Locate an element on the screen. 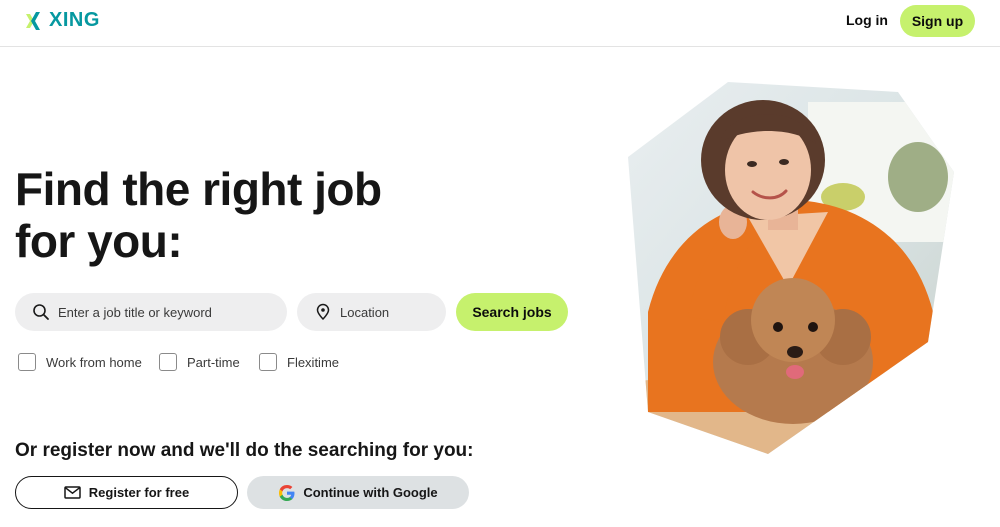  keyword-input-placeholder: Enter a job title or keyword is located at coordinates (135, 312).